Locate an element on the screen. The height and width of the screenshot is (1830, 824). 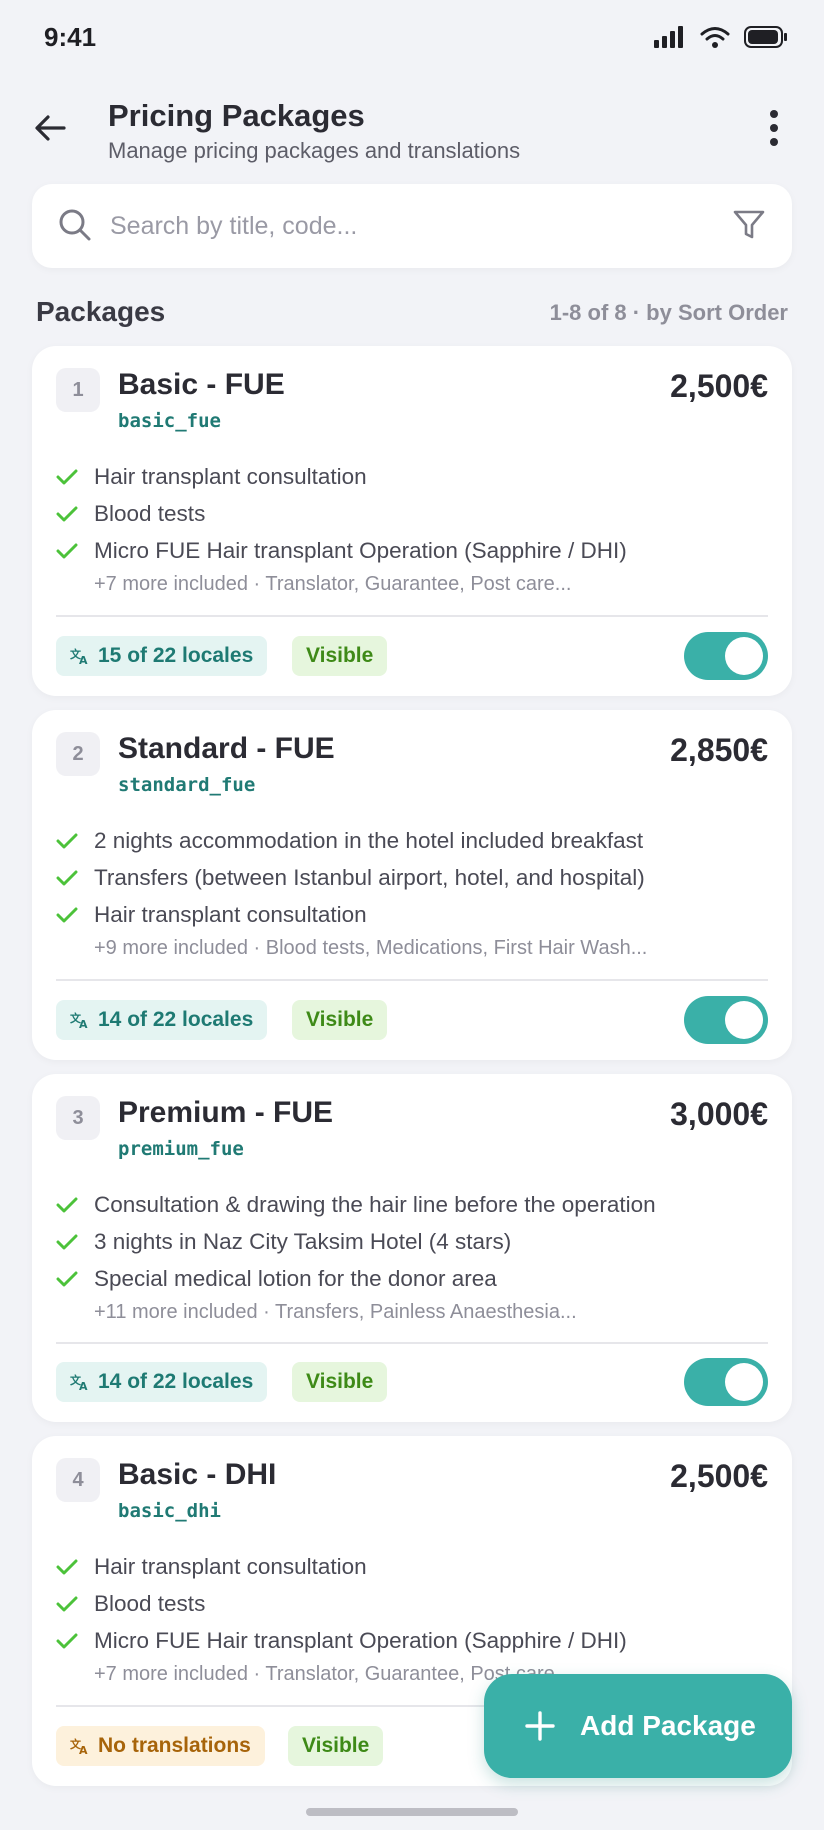
back-button is located at coordinates (50, 128).